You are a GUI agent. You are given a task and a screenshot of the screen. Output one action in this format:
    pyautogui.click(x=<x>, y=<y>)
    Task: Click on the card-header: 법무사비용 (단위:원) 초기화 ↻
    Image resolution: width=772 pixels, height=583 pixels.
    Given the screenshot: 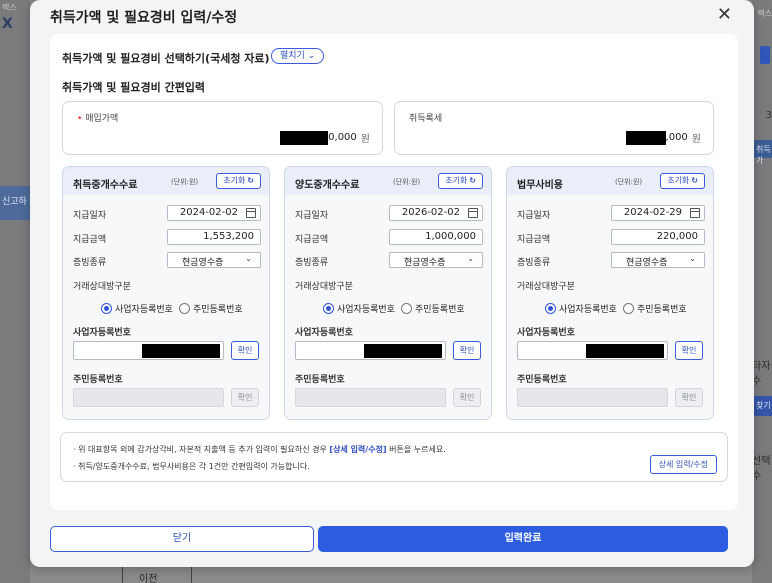 What is the action you would take?
    pyautogui.click(x=610, y=181)
    